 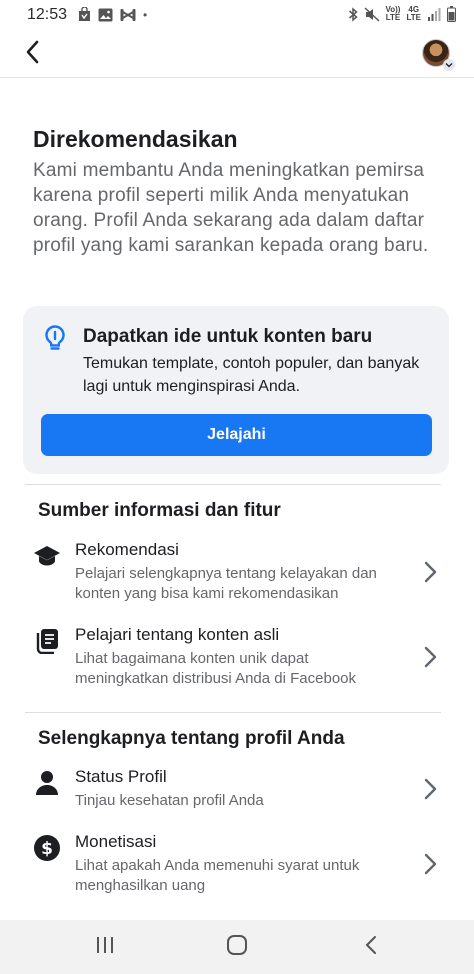 I want to click on back-nav-icon, so click(x=371, y=947).